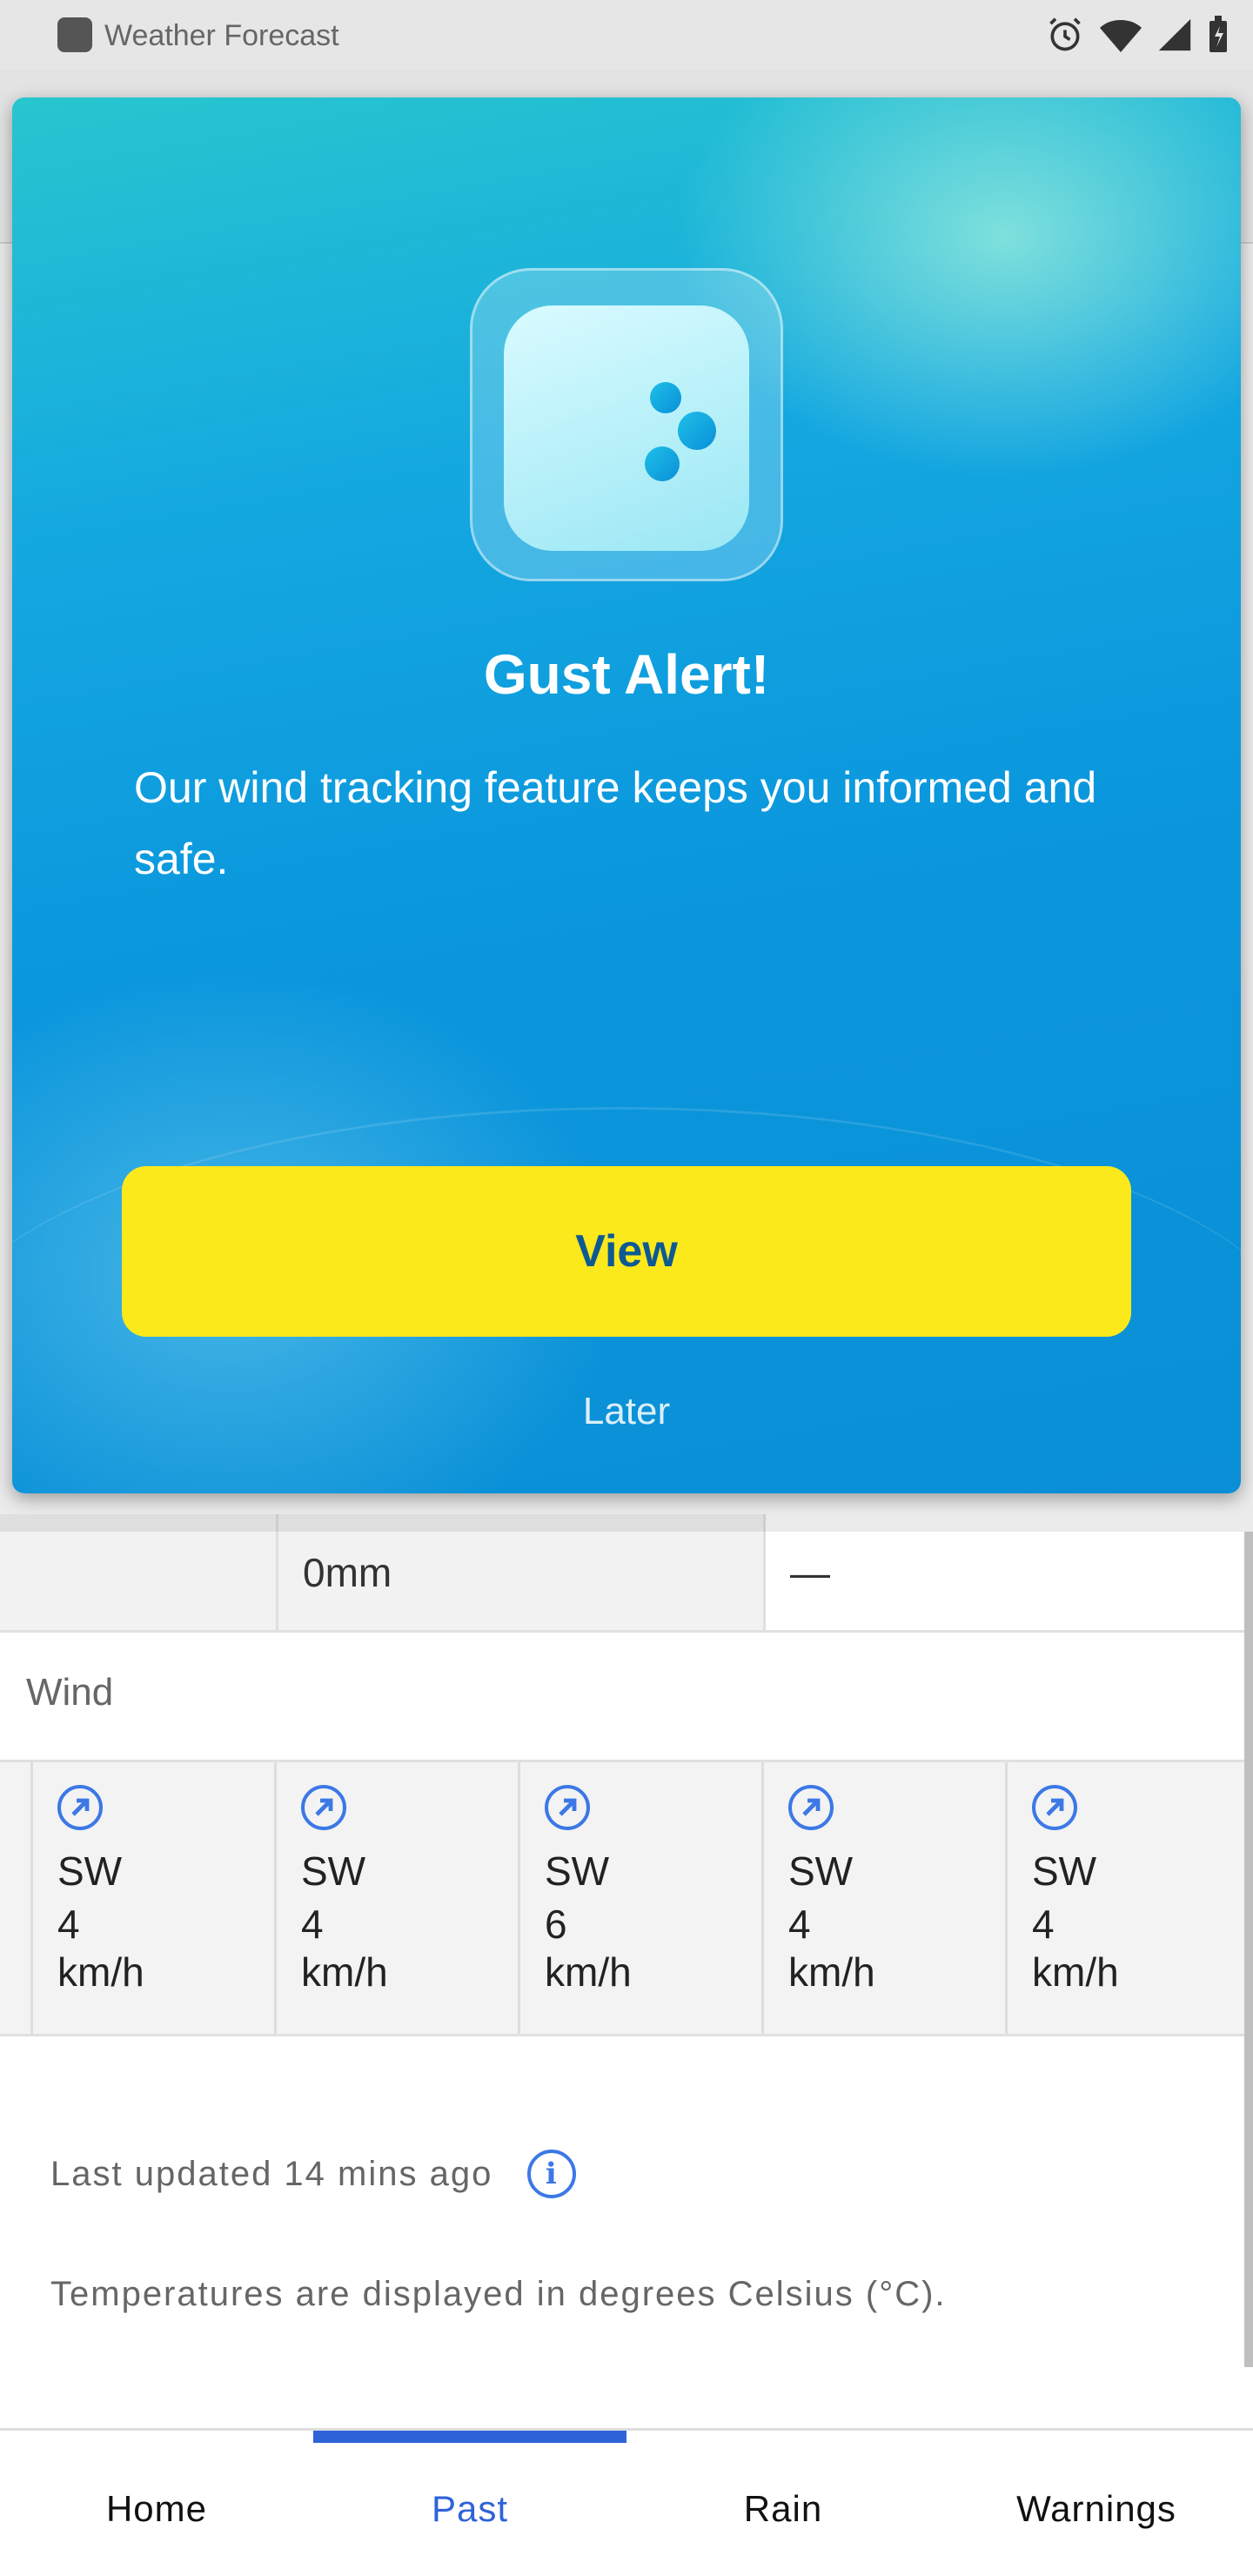  Describe the element at coordinates (221, 35) in the screenshot. I see `app-title: Weather Forecast` at that location.